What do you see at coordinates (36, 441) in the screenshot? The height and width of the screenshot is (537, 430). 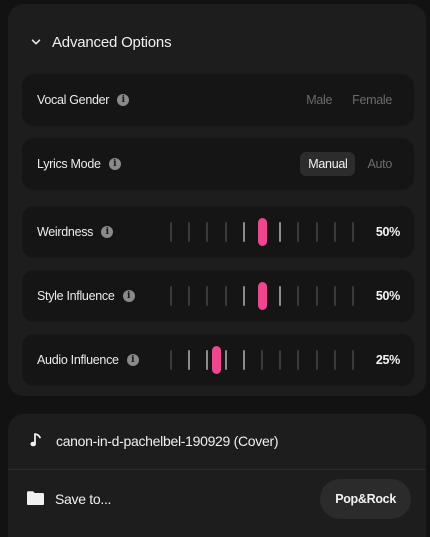 I see `music-note-icon` at bounding box center [36, 441].